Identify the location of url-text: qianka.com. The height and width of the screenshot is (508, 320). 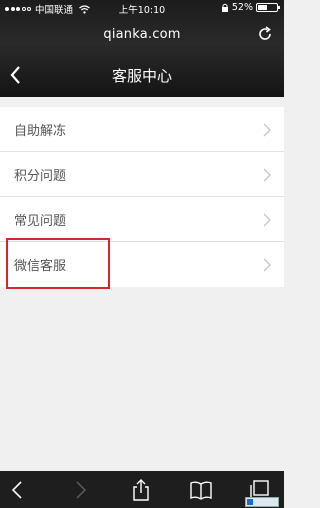
(142, 34).